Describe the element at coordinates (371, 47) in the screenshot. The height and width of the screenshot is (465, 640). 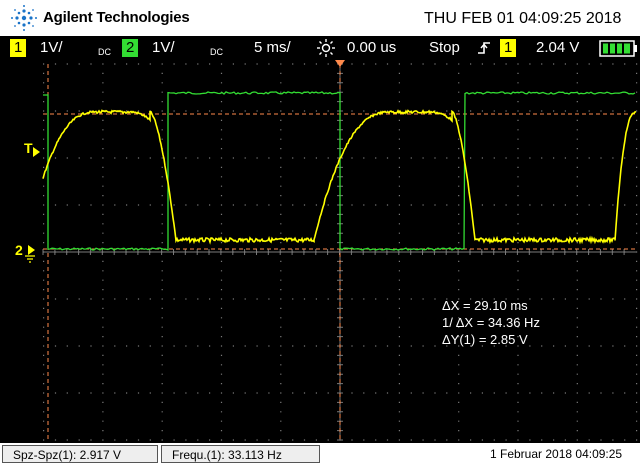
I see `delay-value: 0.00 us` at that location.